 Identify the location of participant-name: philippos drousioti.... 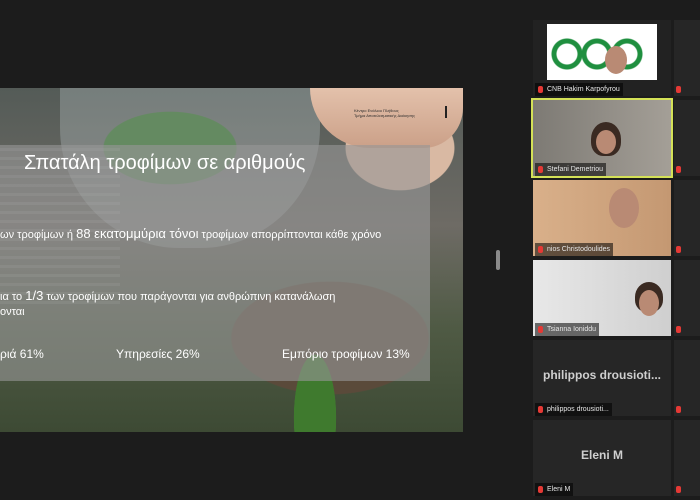
(573, 409).